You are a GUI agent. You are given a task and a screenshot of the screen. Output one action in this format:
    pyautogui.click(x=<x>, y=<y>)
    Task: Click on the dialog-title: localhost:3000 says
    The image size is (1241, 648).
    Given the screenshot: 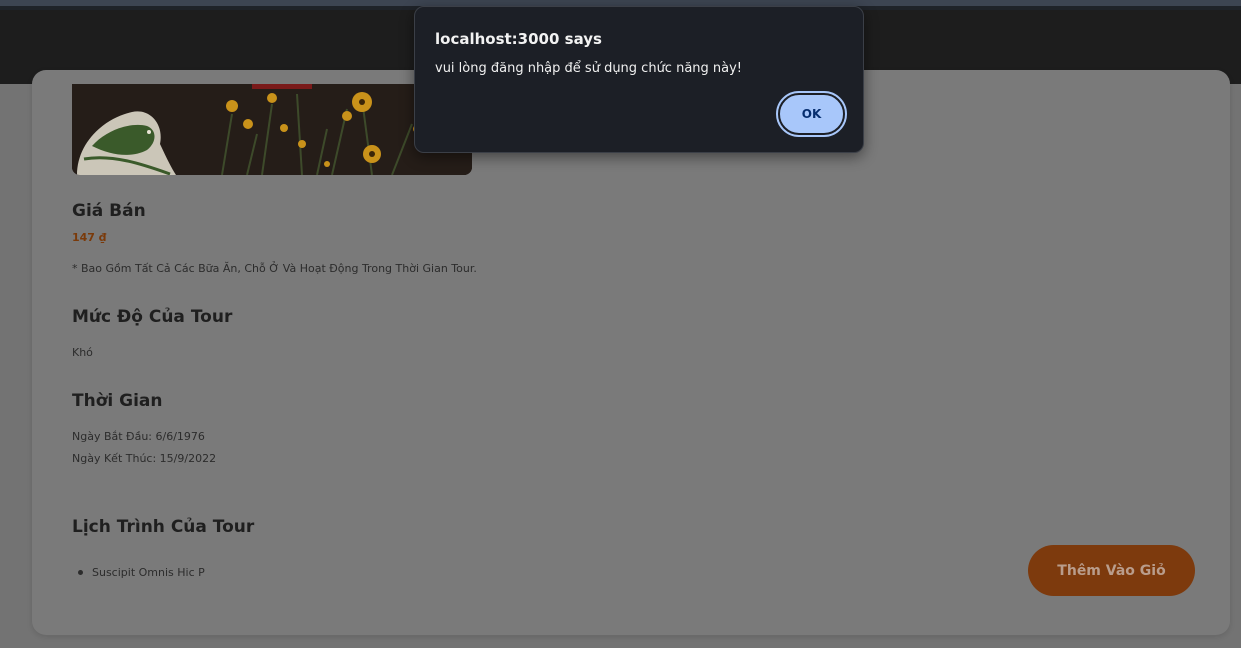 What is the action you would take?
    pyautogui.click(x=518, y=39)
    